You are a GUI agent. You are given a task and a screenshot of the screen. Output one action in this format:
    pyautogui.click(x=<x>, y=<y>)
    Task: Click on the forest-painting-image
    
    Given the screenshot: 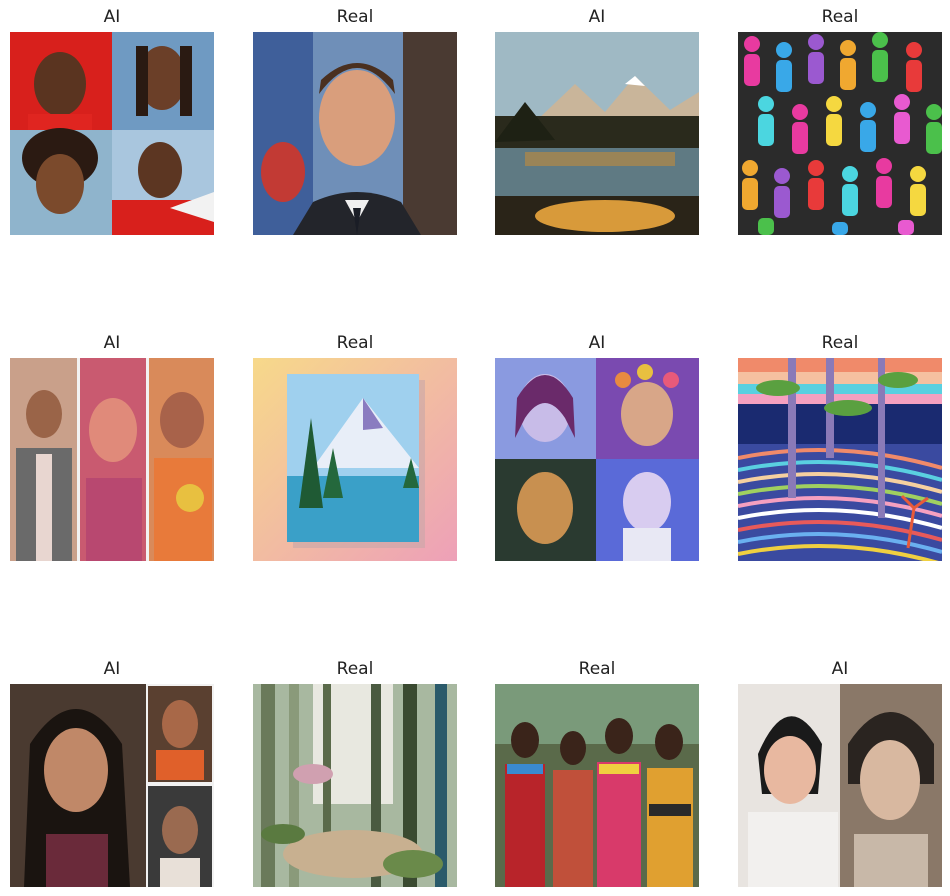 What is the action you would take?
    pyautogui.click(x=355, y=785)
    